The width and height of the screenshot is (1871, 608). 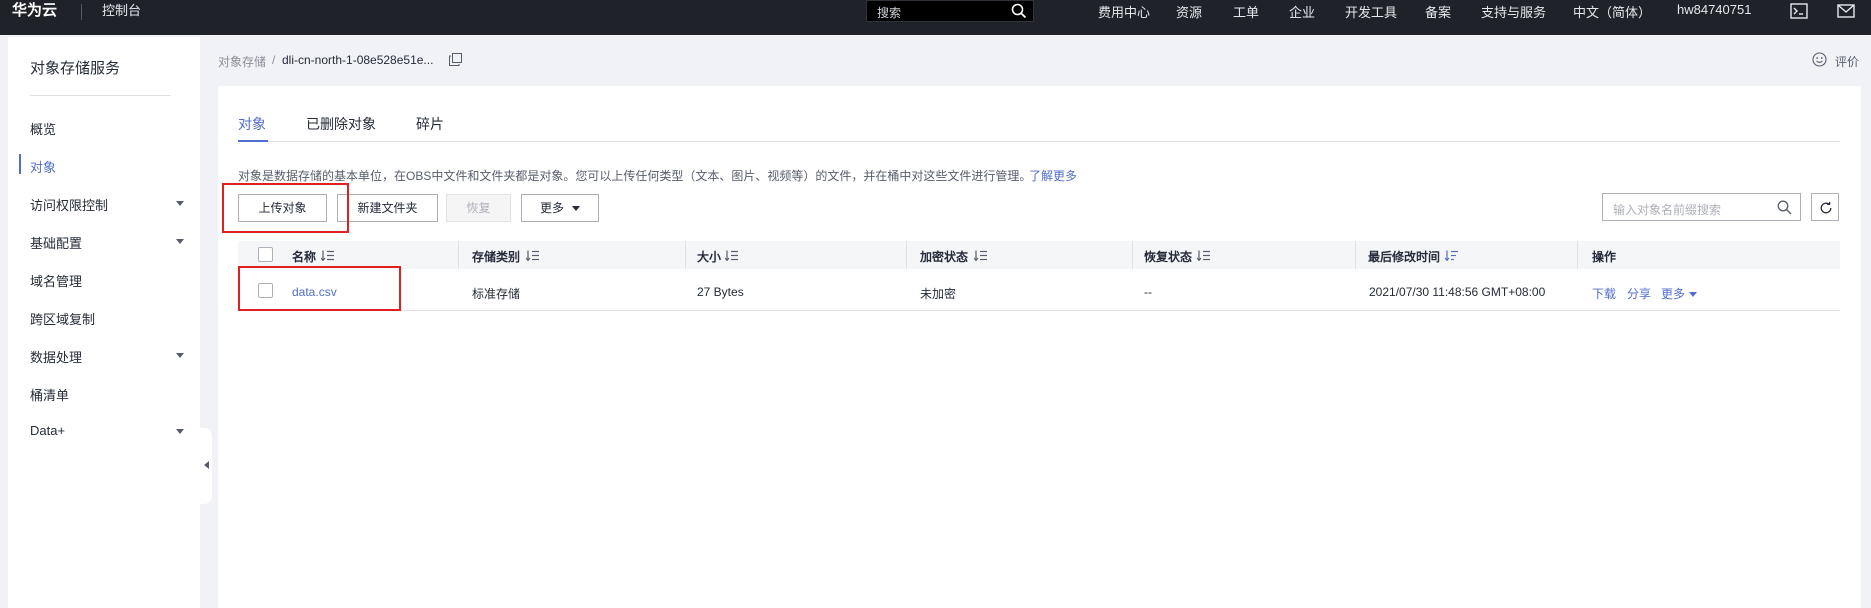 I want to click on refresh-icon, so click(x=1826, y=208).